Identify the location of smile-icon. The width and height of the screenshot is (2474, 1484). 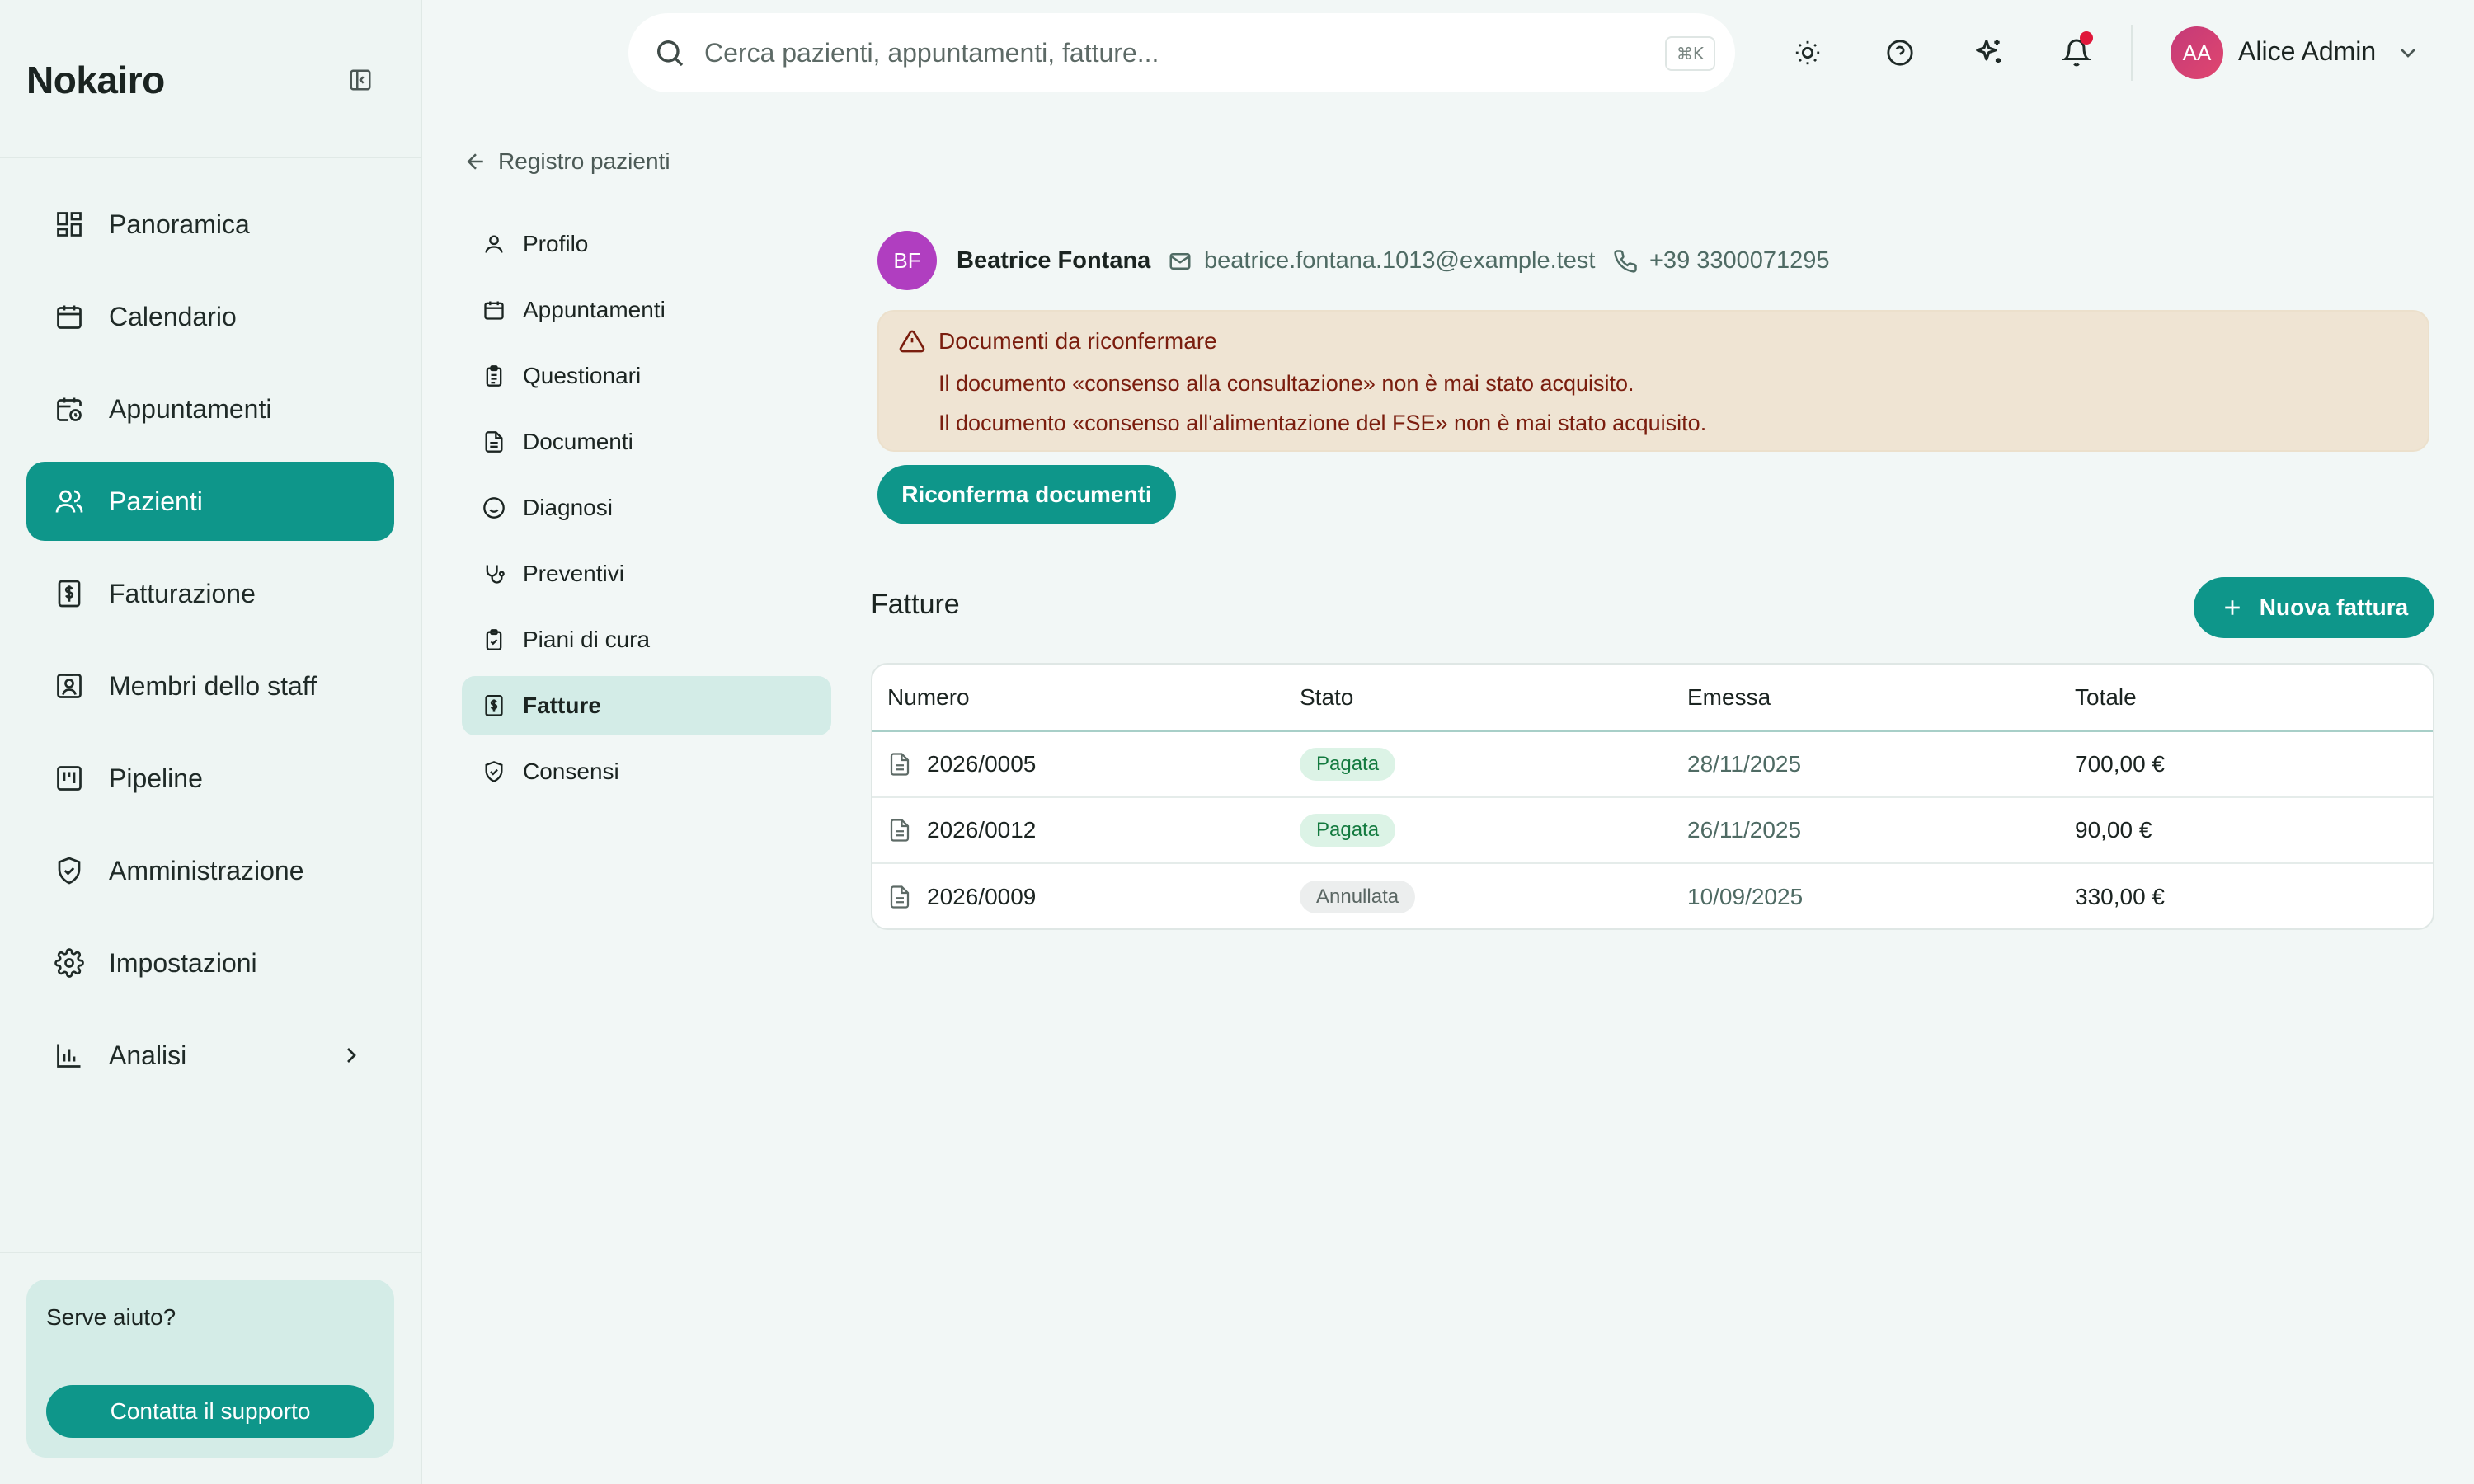
(494, 508).